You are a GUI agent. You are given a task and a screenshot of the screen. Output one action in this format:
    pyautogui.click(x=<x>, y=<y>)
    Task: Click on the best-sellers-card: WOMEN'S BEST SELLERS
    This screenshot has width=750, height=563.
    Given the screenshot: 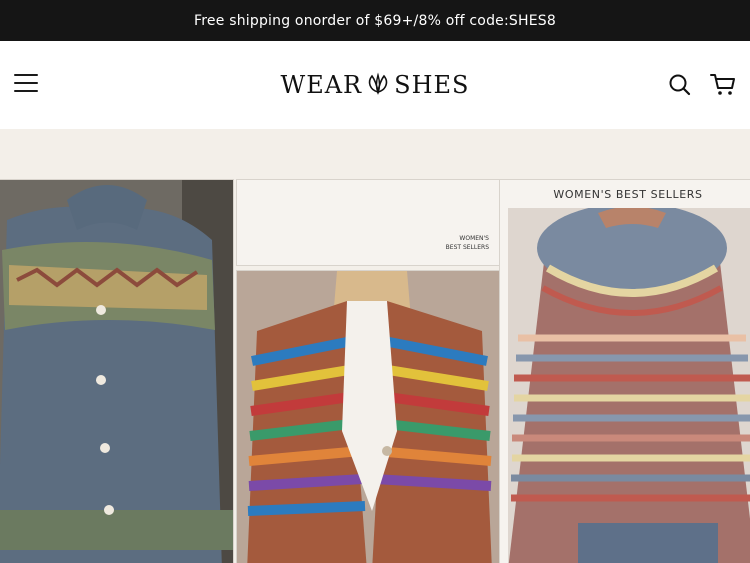 What is the action you would take?
    pyautogui.click(x=368, y=222)
    